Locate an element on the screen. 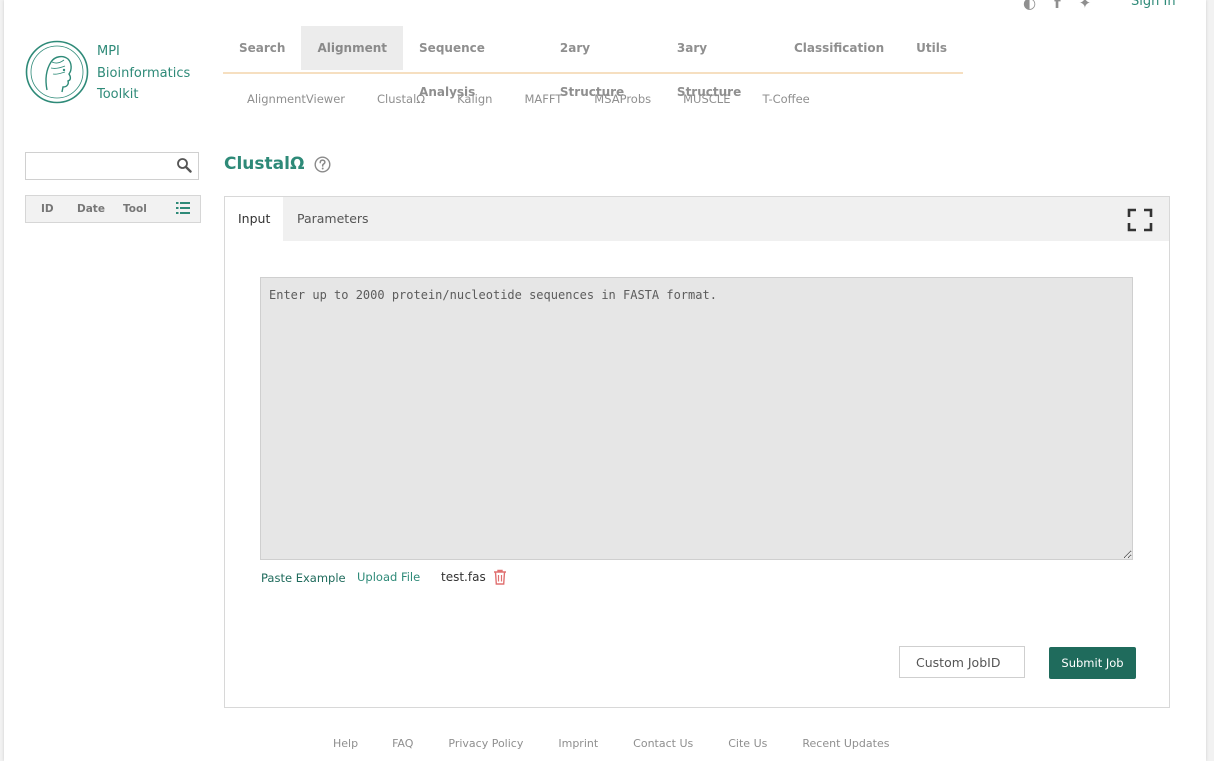  footer-recent-updates: Recent Updates is located at coordinates (845, 743).